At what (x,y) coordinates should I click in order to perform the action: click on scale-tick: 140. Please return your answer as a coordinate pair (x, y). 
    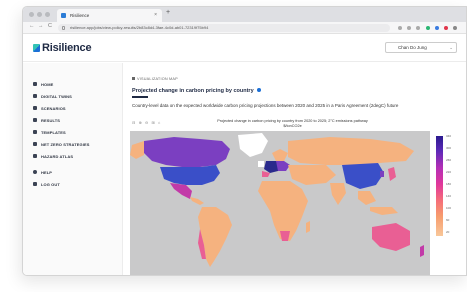
    Looking at the image, I should click on (449, 196).